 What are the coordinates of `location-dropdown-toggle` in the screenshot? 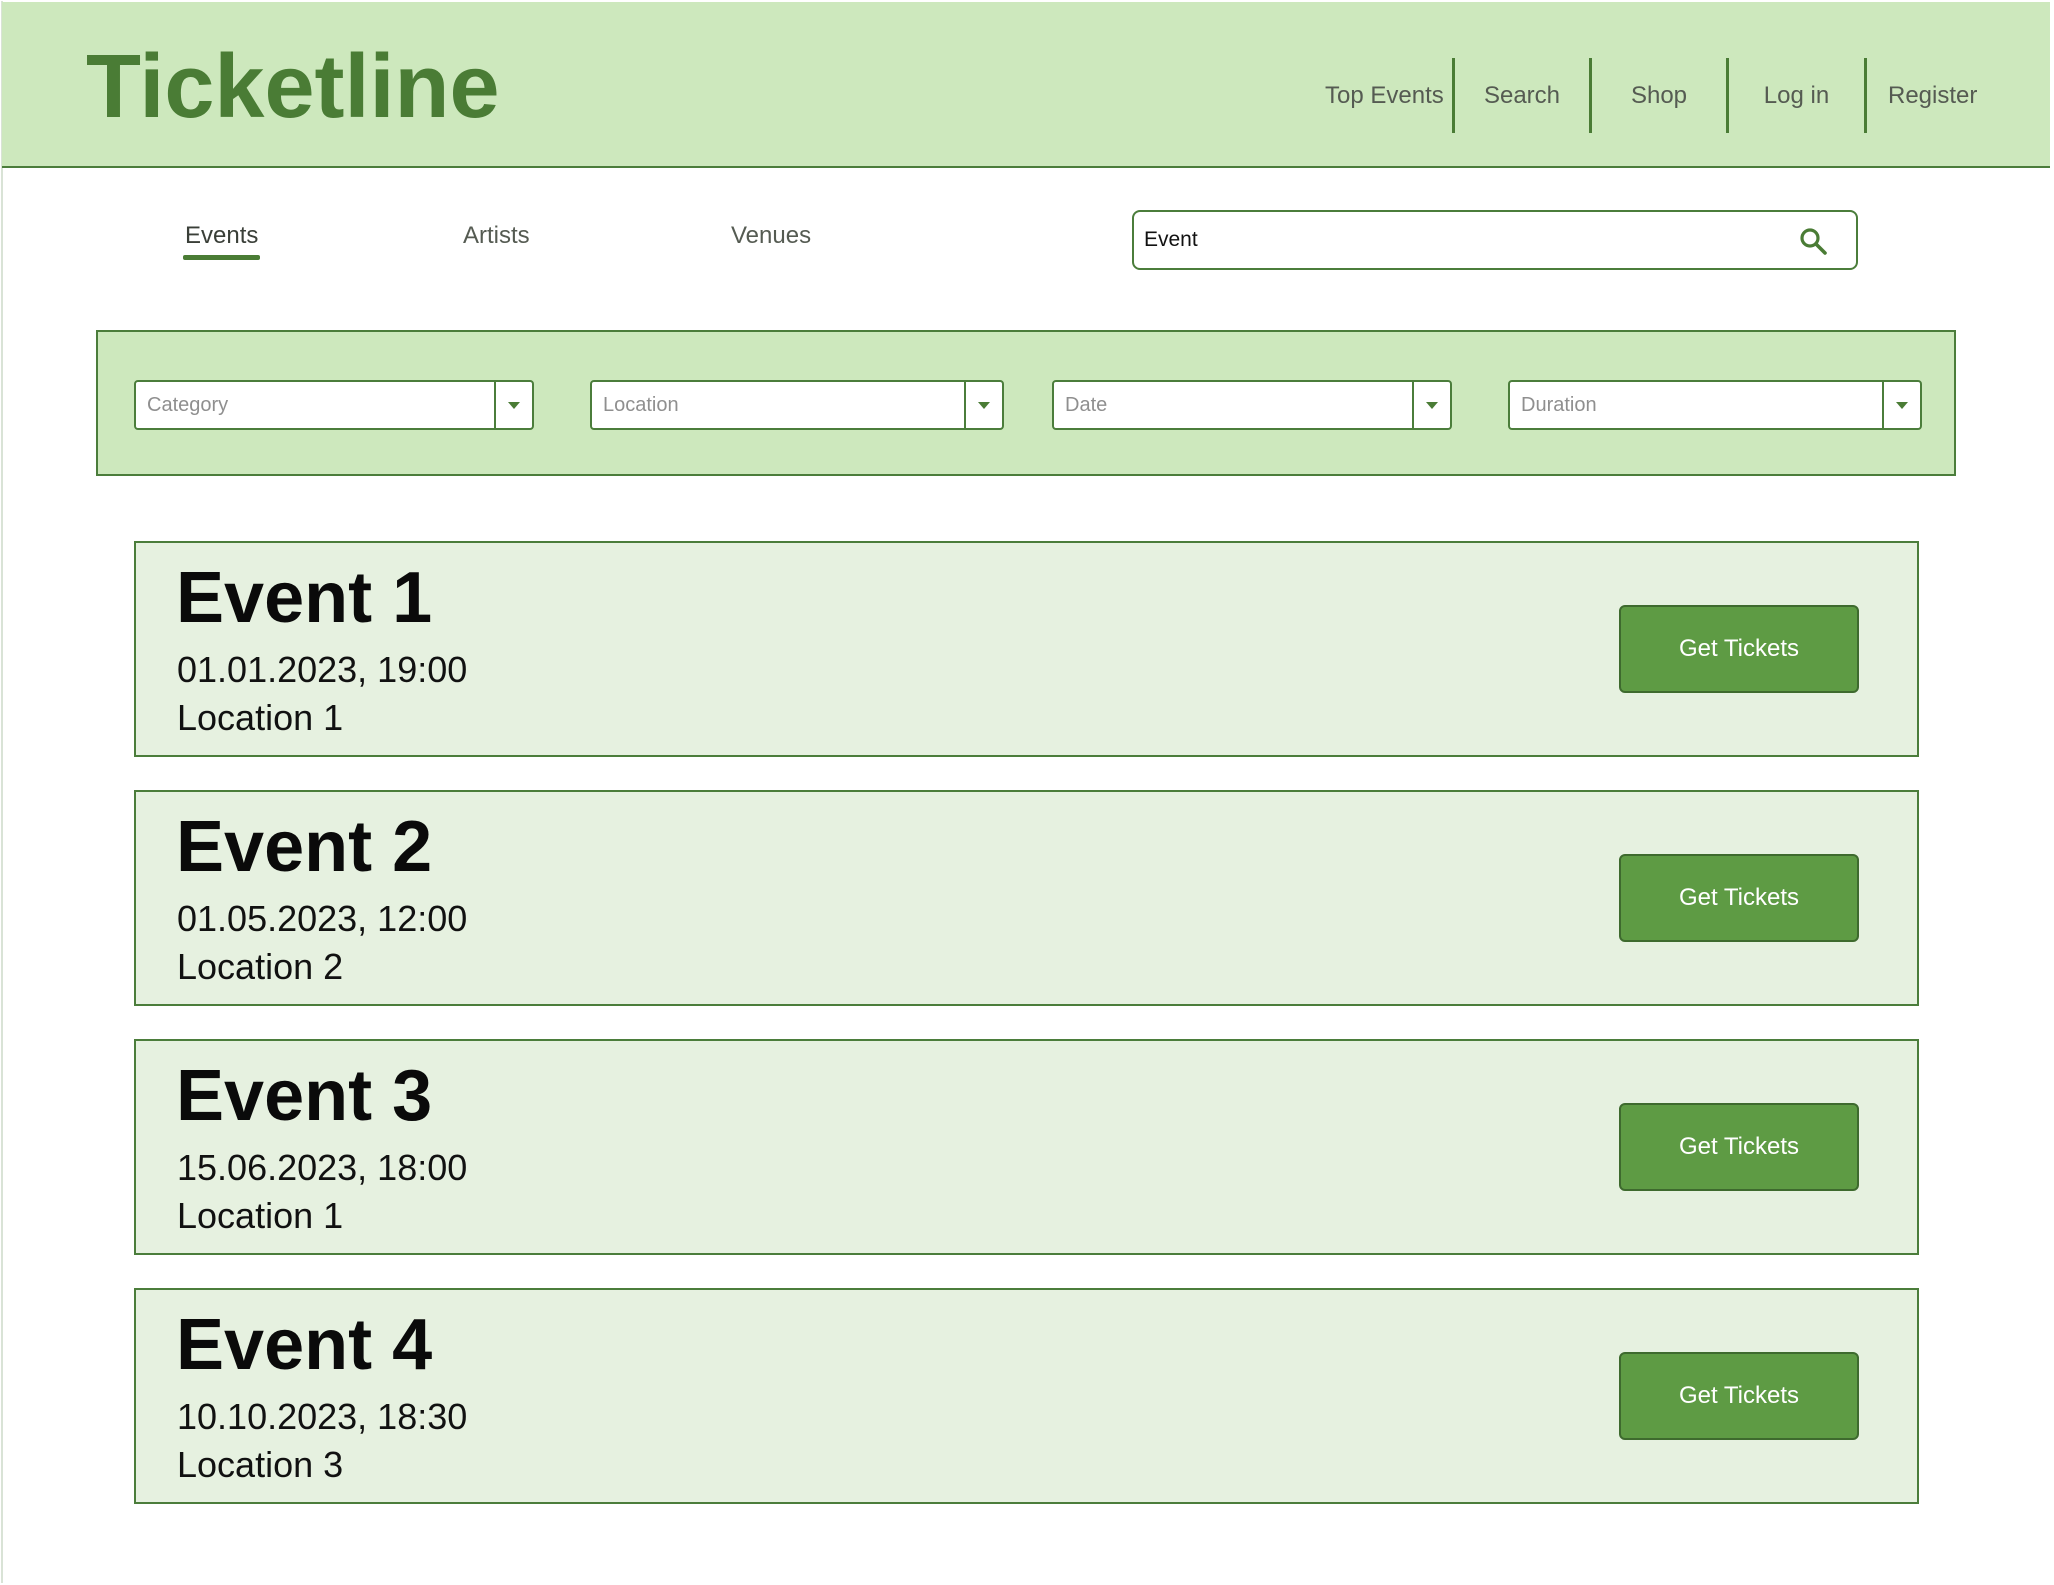 It's located at (983, 405).